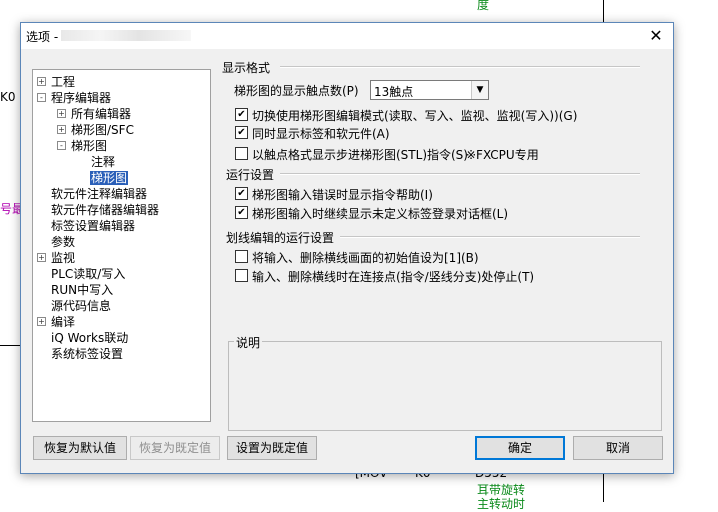  I want to click on tree-item-label: 监视, so click(63, 258).